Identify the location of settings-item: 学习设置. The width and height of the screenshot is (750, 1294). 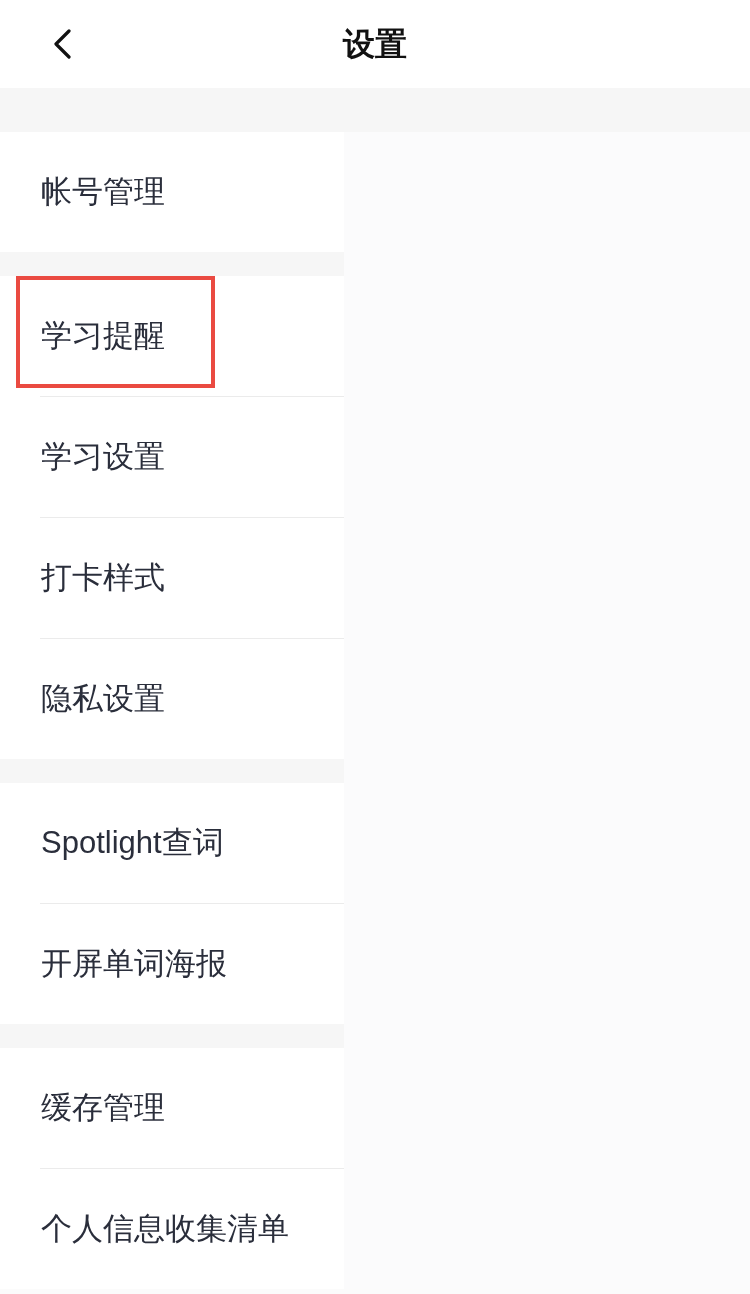
(103, 457).